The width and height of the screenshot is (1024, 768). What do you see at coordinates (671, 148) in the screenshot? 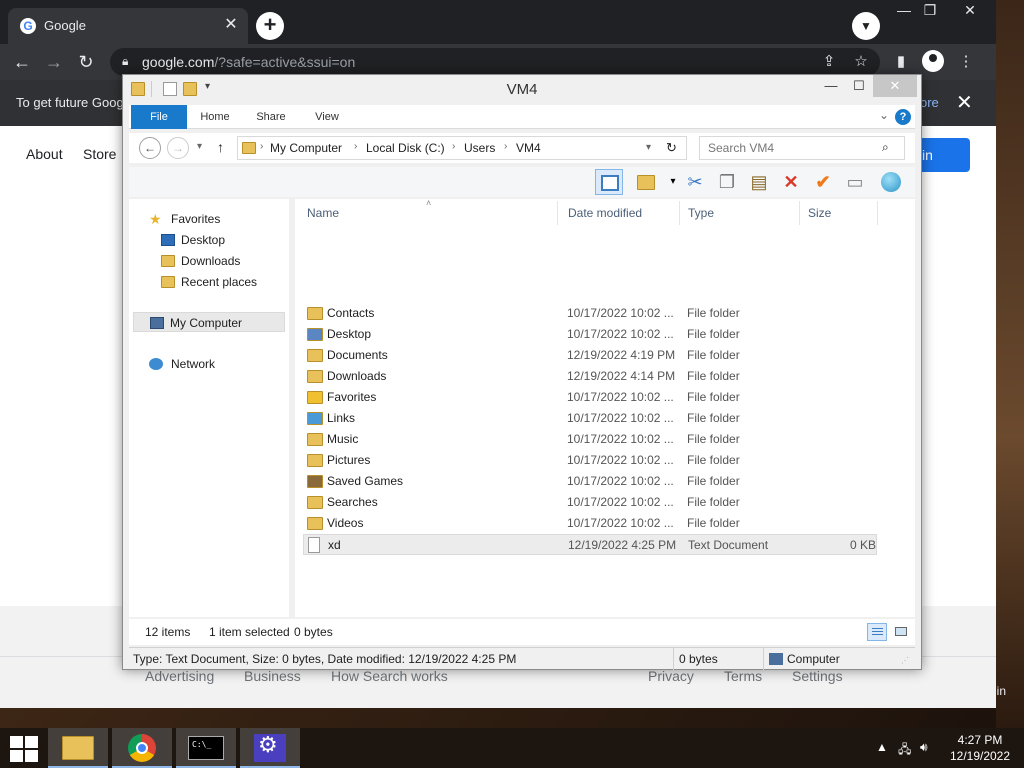
I see `refresh-icon: ↻` at bounding box center [671, 148].